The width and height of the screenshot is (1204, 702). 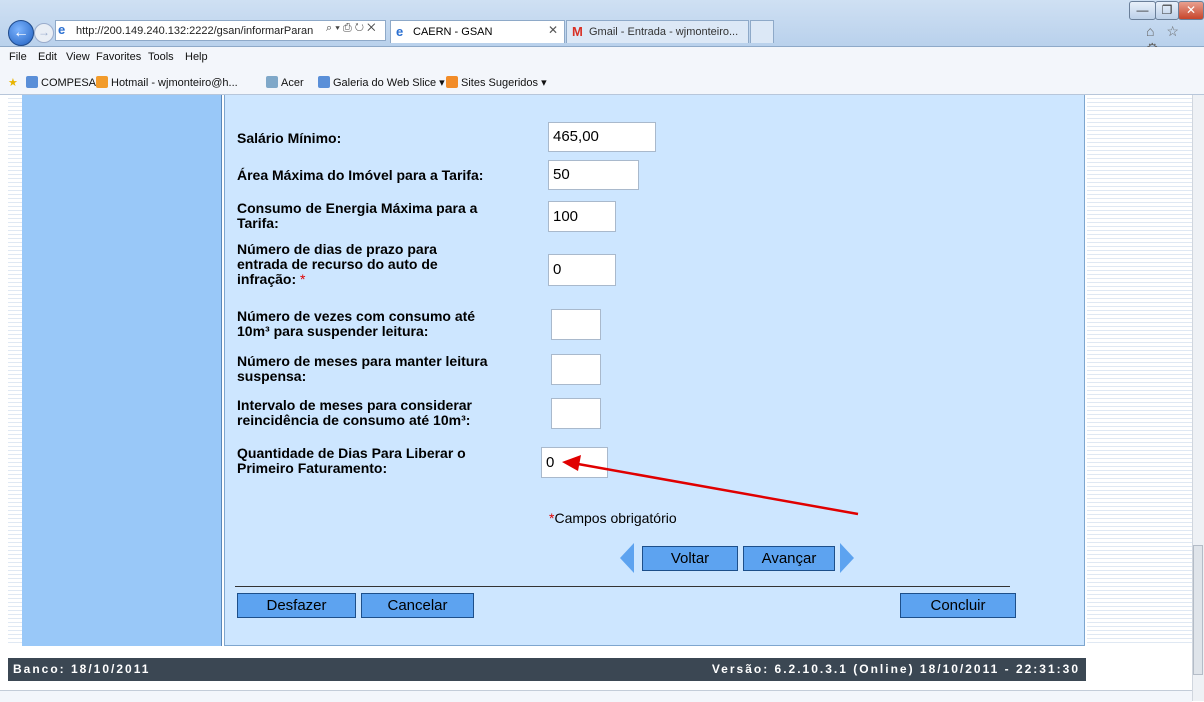 What do you see at coordinates (82, 669) in the screenshot?
I see `bank-date: Banco: 18/10/2011` at bounding box center [82, 669].